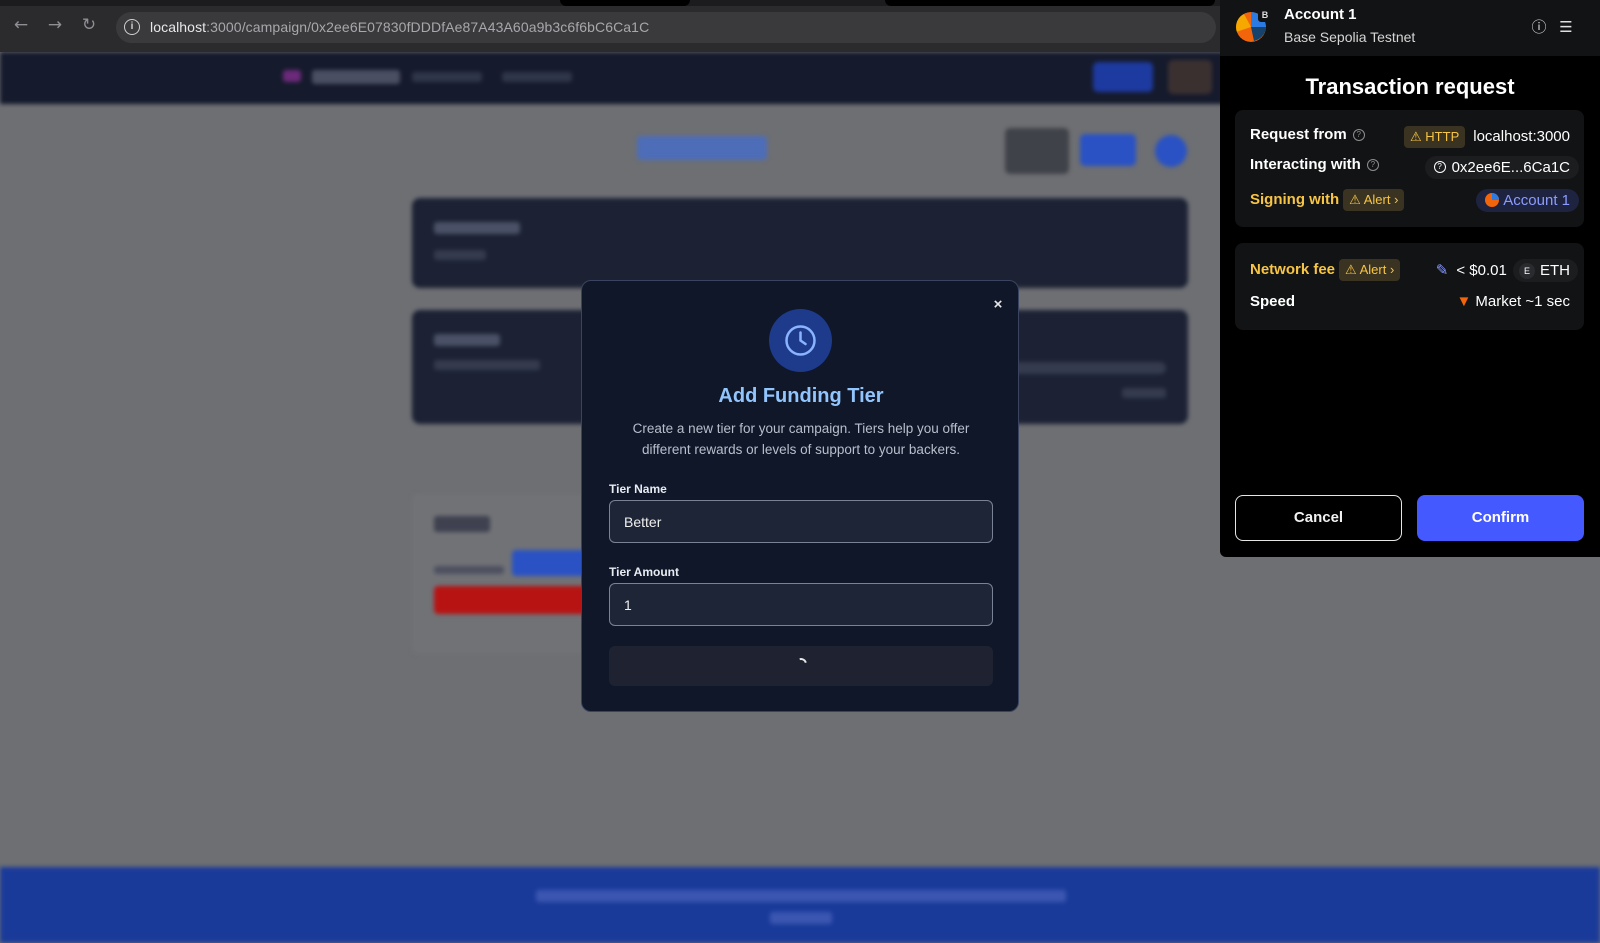 The width and height of the screenshot is (1600, 943). What do you see at coordinates (1481, 270) in the screenshot?
I see `fee-amount: < $0.01` at bounding box center [1481, 270].